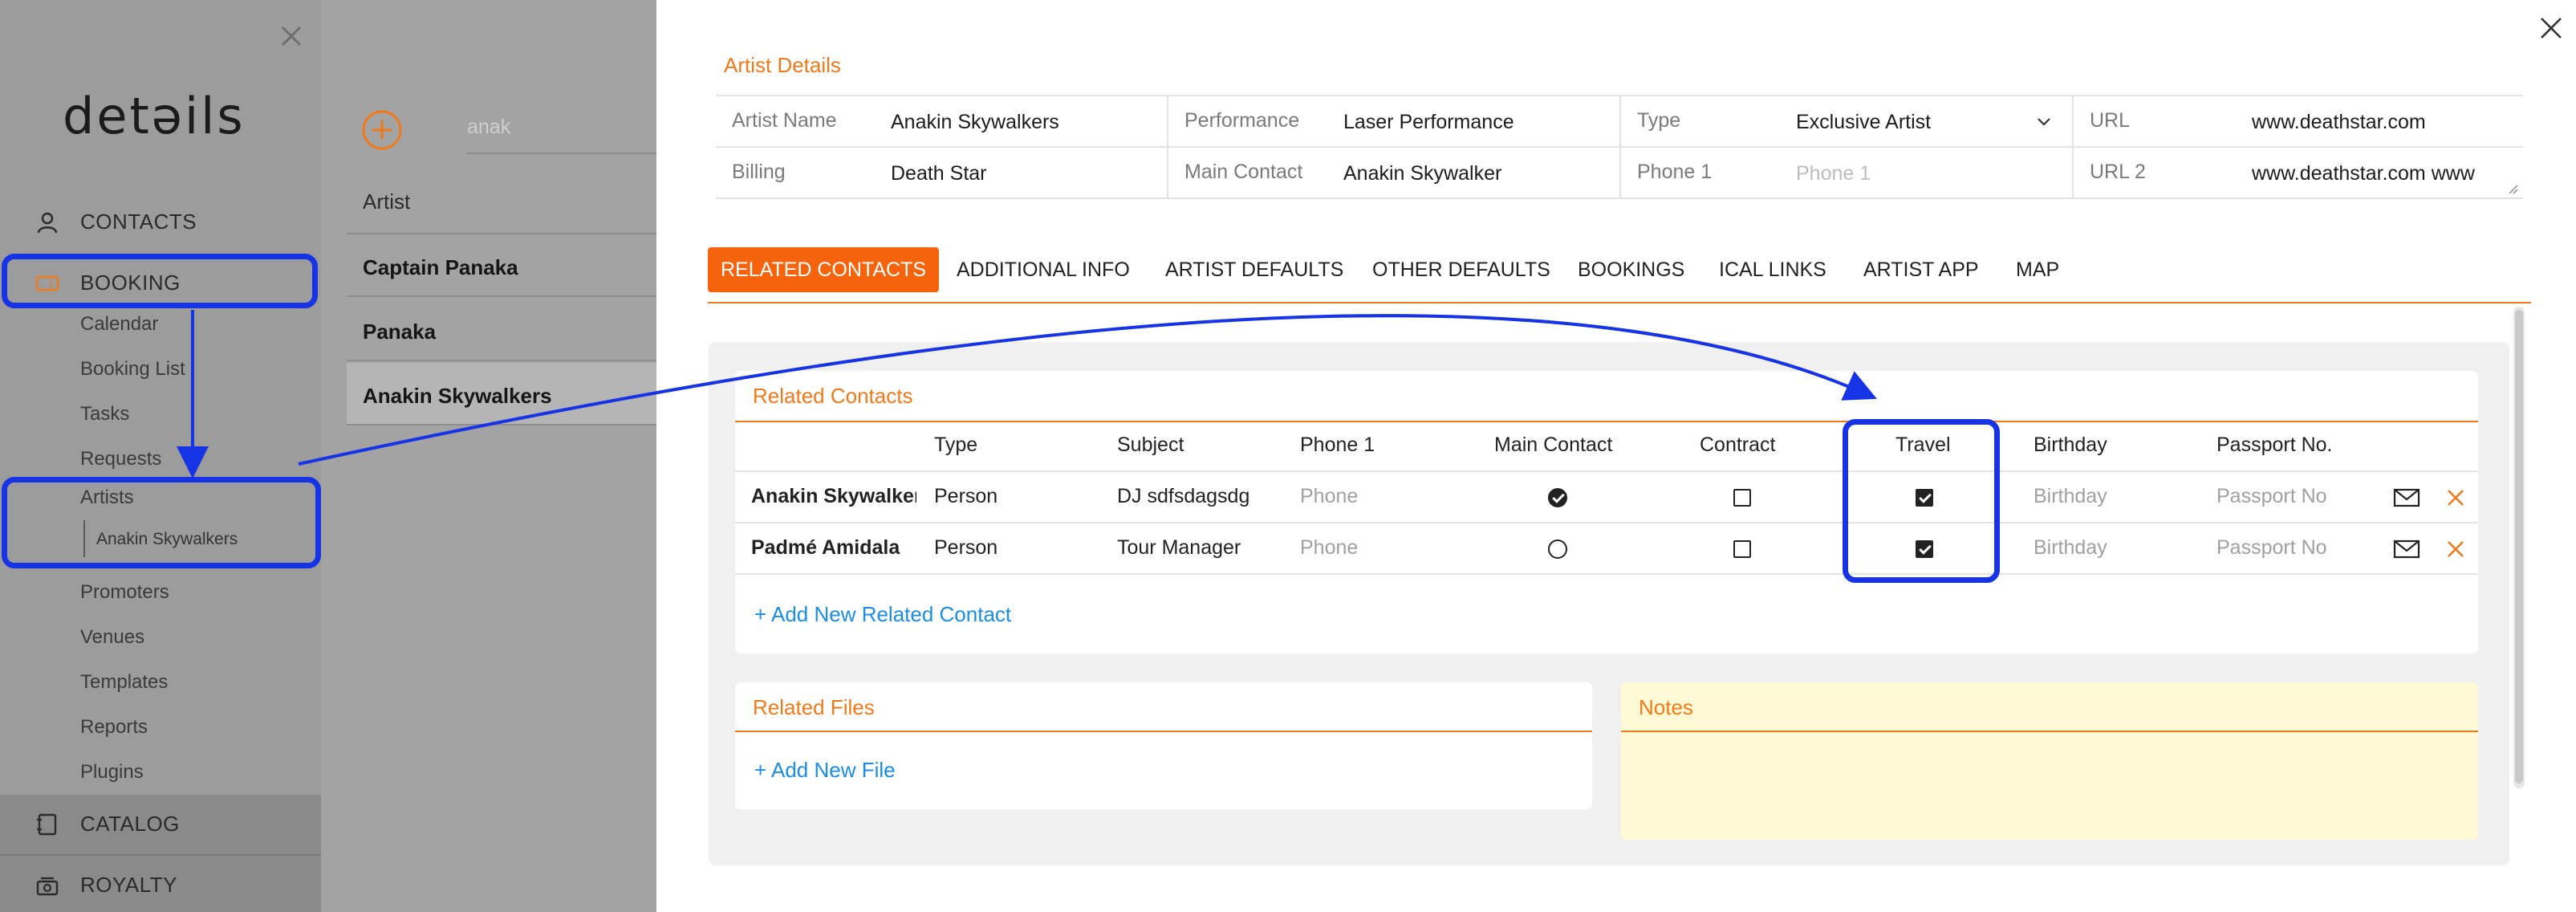 Image resolution: width=2576 pixels, height=912 pixels. What do you see at coordinates (2044, 122) in the screenshot?
I see `chevron-down-icon` at bounding box center [2044, 122].